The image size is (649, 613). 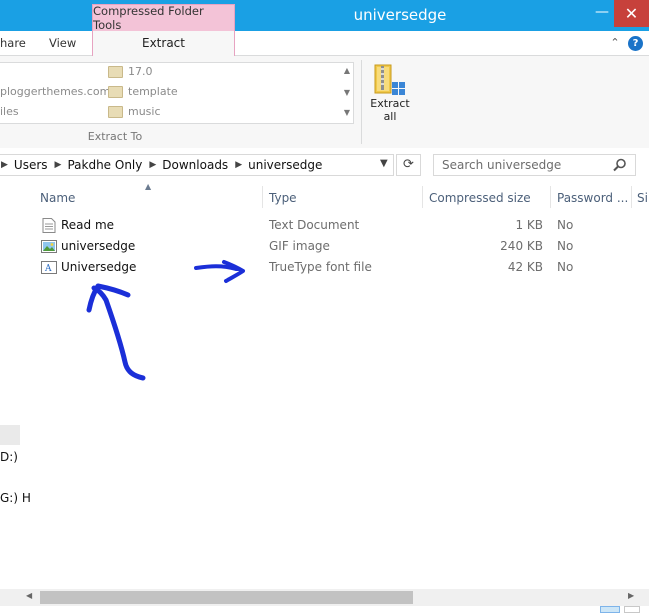 I want to click on search-input, so click(x=527, y=165).